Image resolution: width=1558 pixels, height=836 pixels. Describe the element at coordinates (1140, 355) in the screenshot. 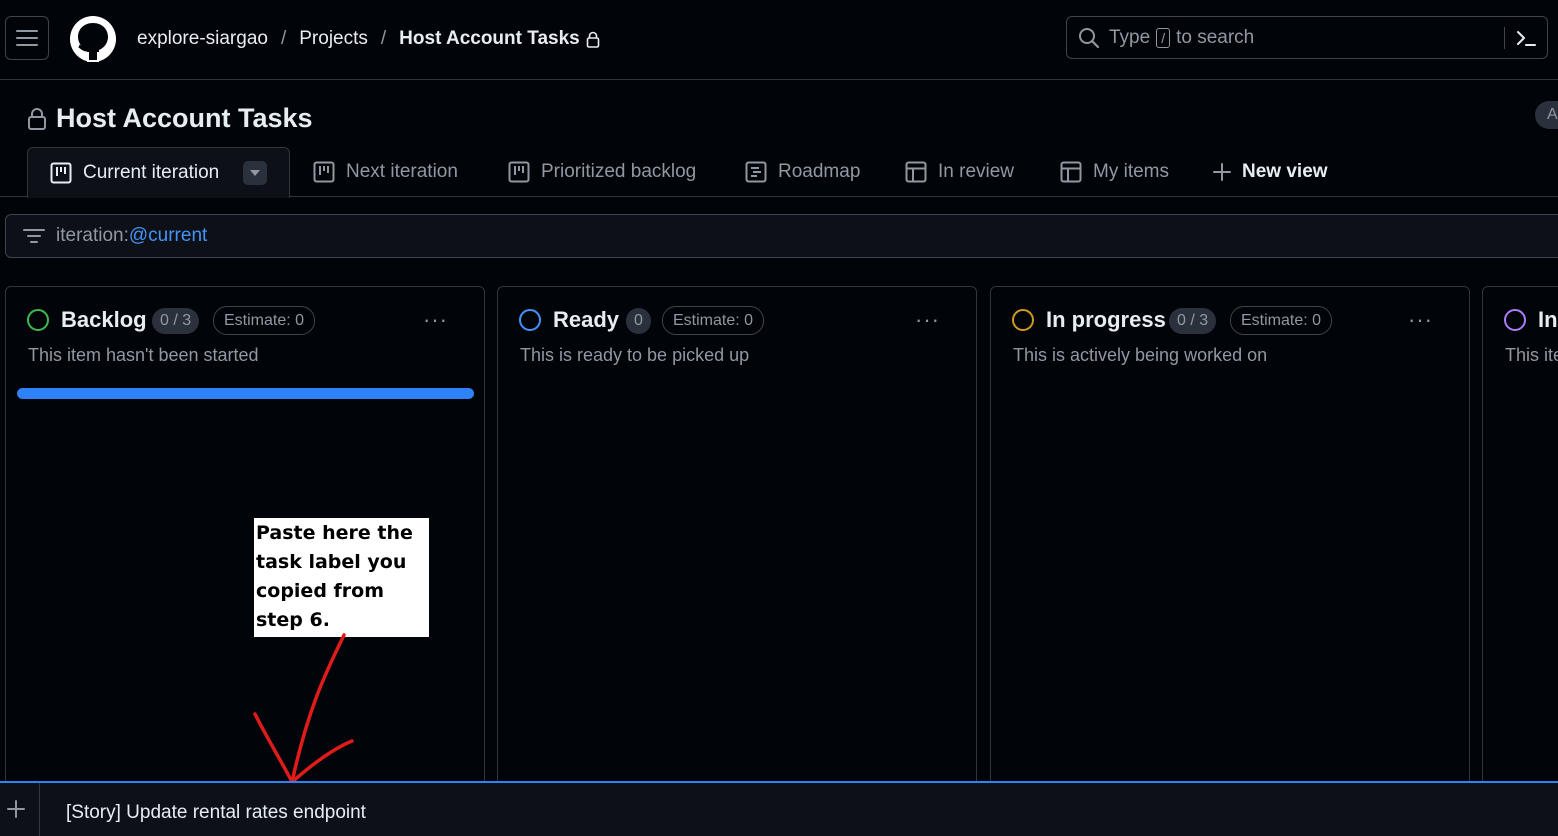

I see `column-description: This is actively being worked on` at that location.